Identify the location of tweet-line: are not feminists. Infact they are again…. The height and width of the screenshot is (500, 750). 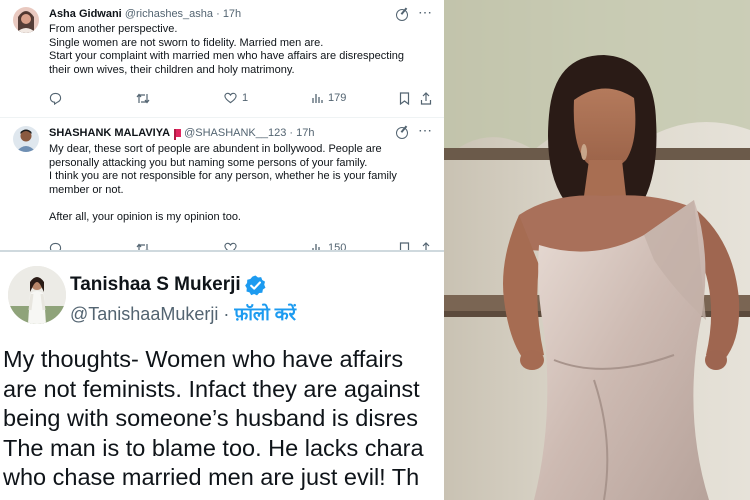
(211, 388).